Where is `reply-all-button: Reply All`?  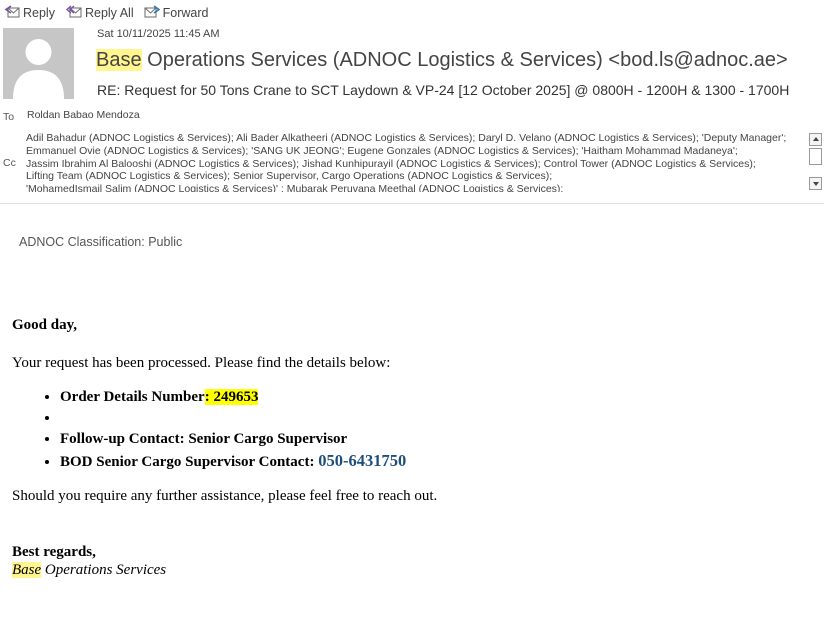
reply-all-button: Reply All is located at coordinates (99, 13).